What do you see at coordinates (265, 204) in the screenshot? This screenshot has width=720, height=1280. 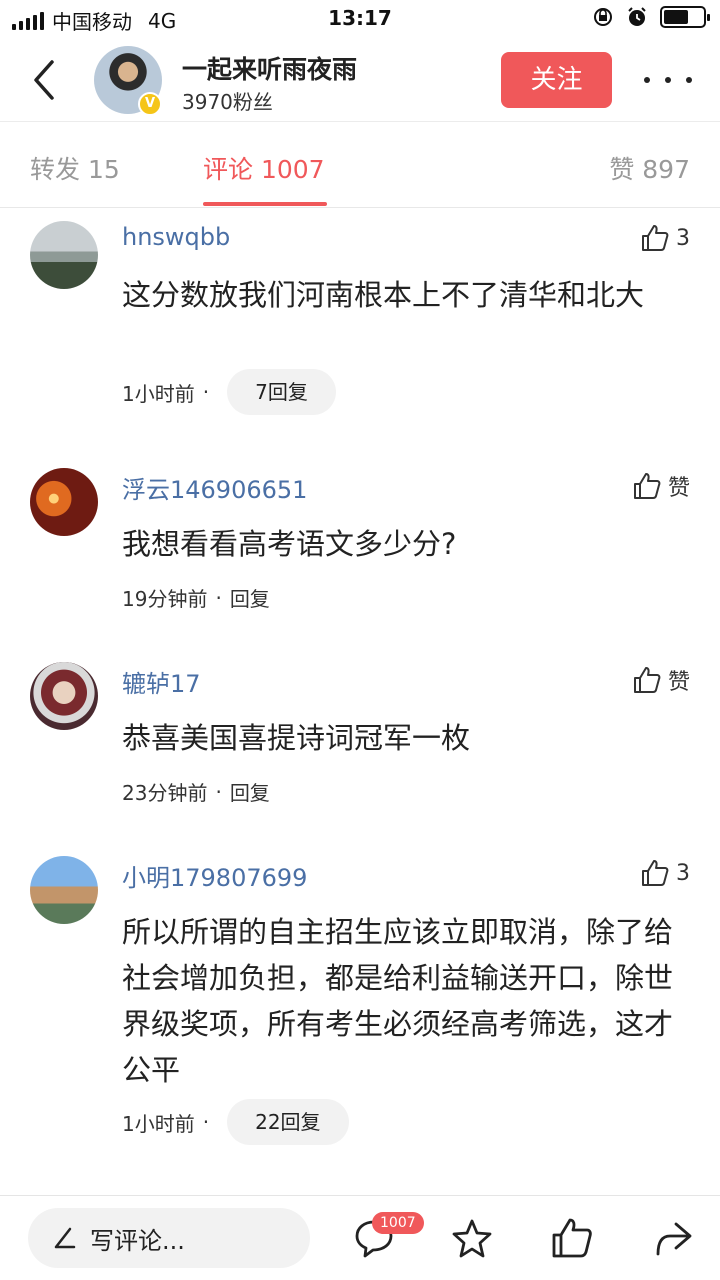 I see `active-tab-indicator` at bounding box center [265, 204].